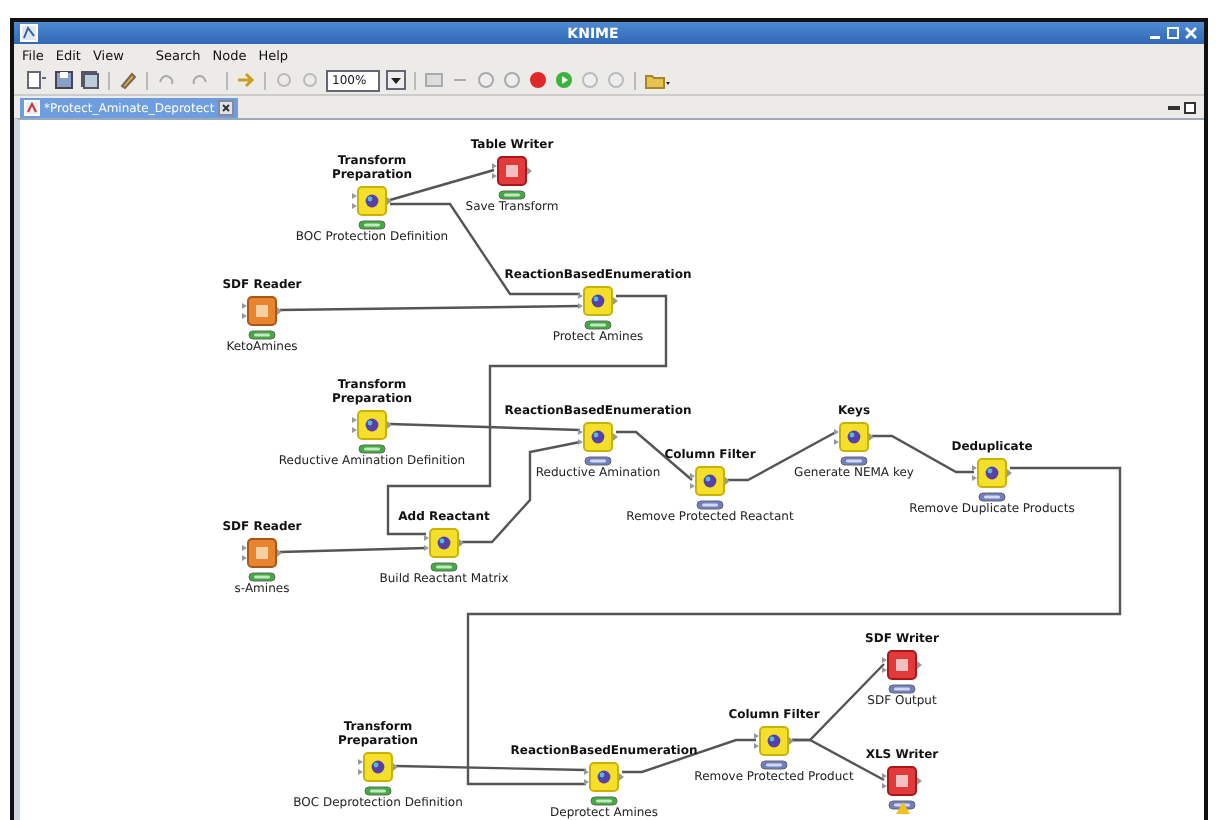 This screenshot has width=1216, height=820. I want to click on stop-icon, so click(538, 80).